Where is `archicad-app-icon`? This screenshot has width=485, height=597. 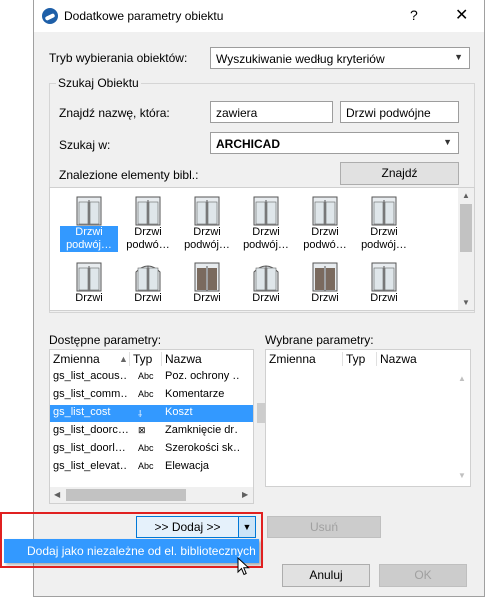 archicad-app-icon is located at coordinates (50, 16).